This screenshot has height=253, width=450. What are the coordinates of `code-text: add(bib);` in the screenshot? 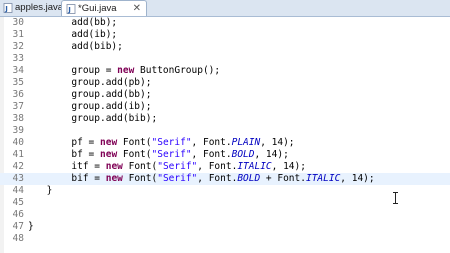 It's located at (96, 47).